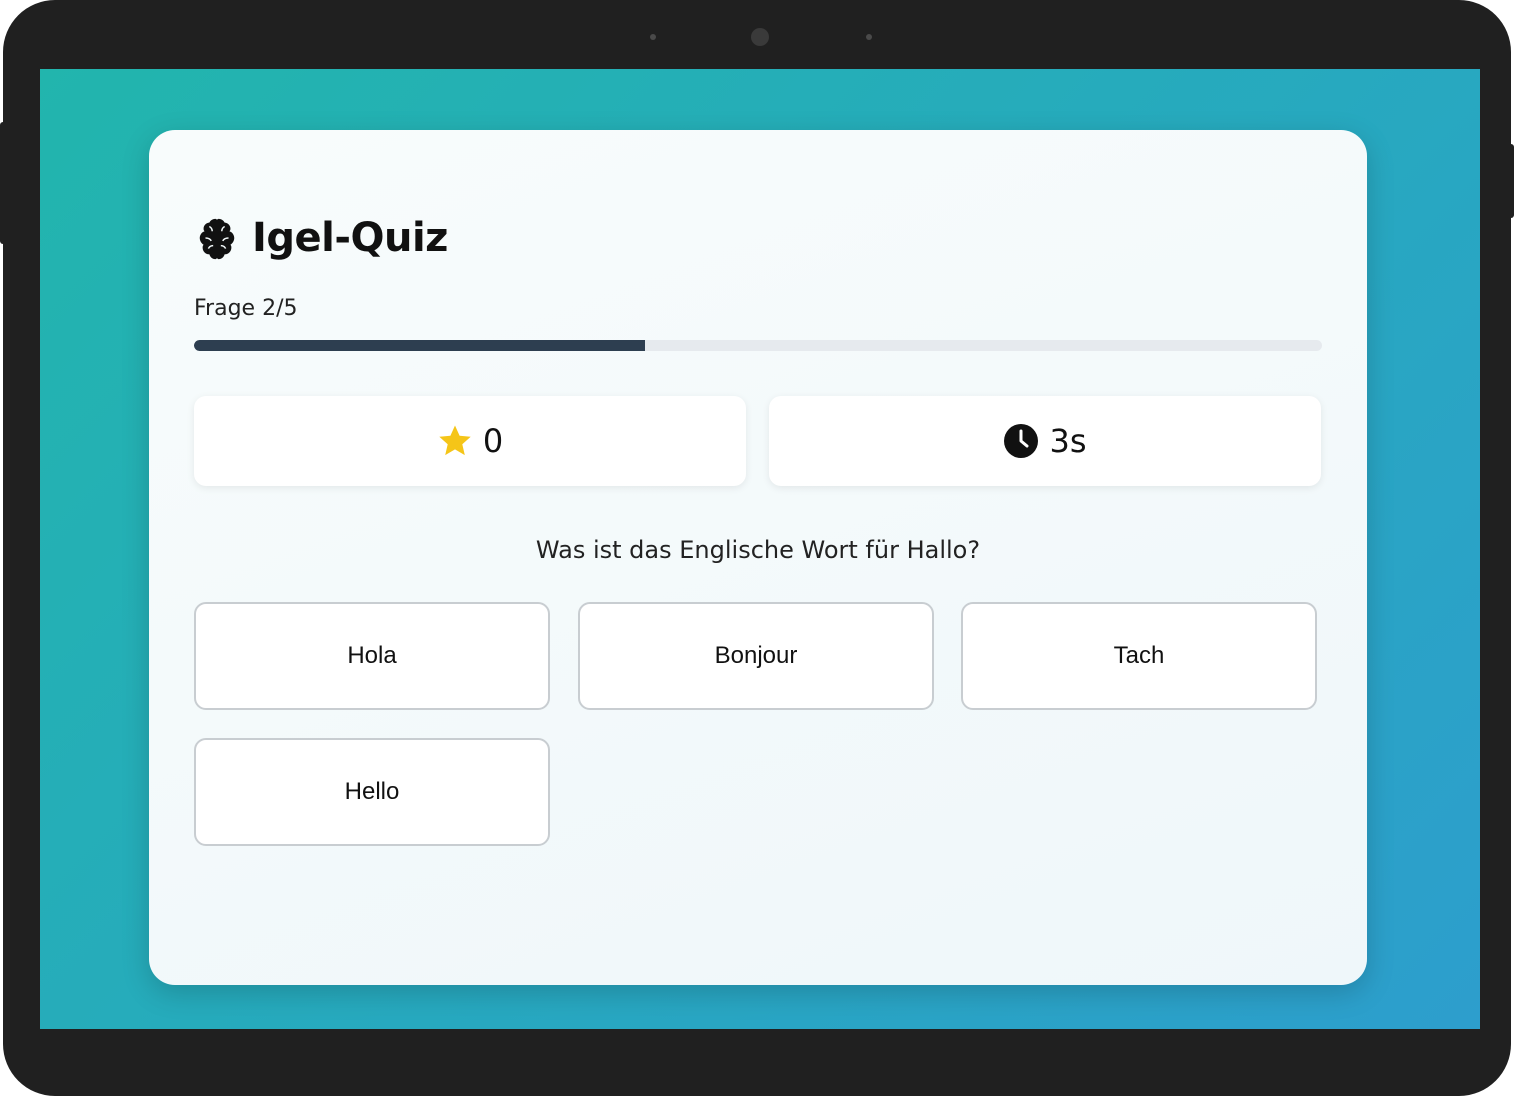 The height and width of the screenshot is (1096, 1514). I want to click on answer-button-hello: Hello, so click(372, 792).